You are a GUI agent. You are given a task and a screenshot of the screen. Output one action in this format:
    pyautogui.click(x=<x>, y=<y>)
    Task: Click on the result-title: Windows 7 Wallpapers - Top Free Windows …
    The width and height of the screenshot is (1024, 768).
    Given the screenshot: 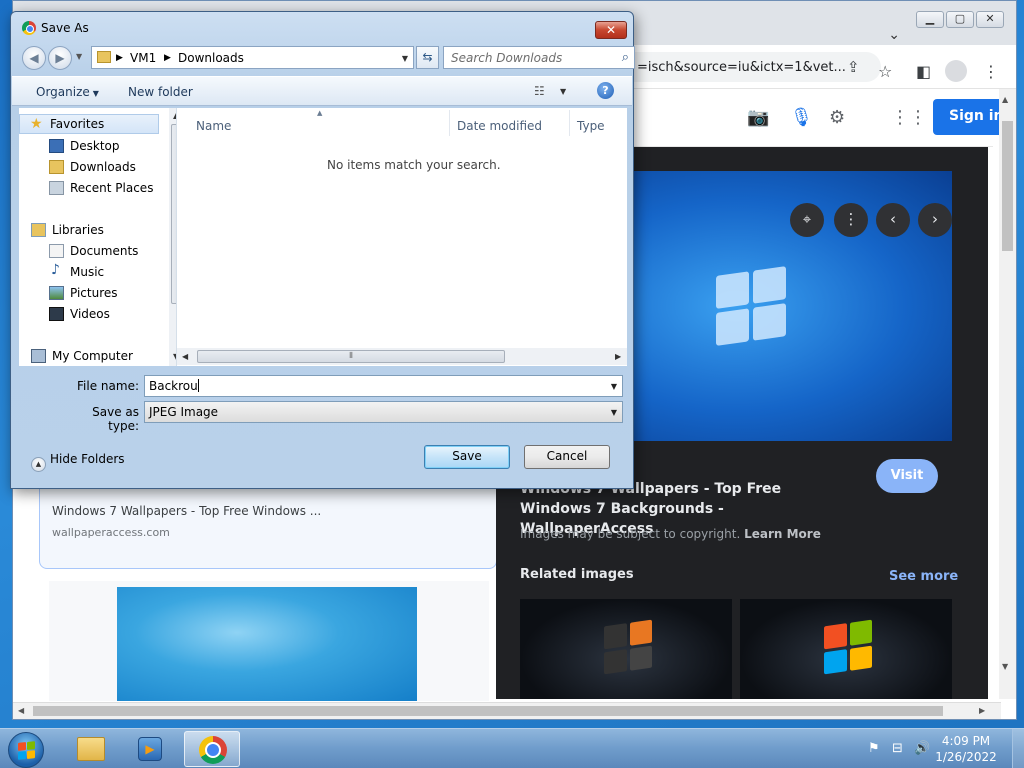 What is the action you would take?
    pyautogui.click(x=186, y=511)
    